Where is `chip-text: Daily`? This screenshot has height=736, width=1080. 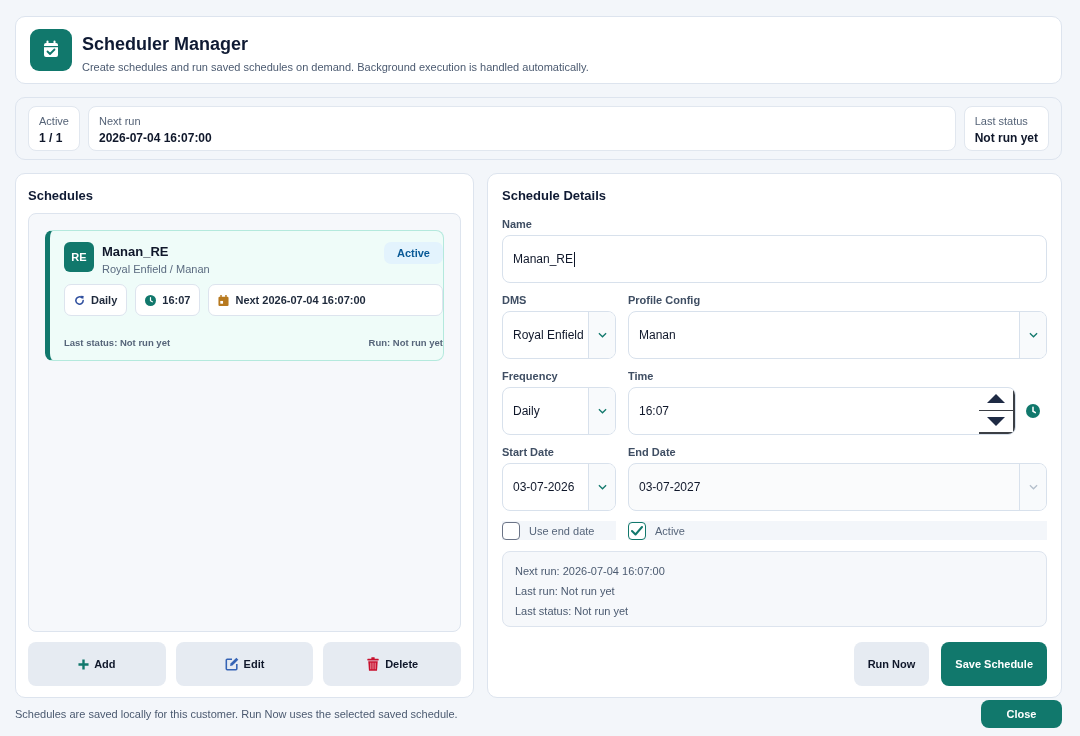 chip-text: Daily is located at coordinates (104, 300).